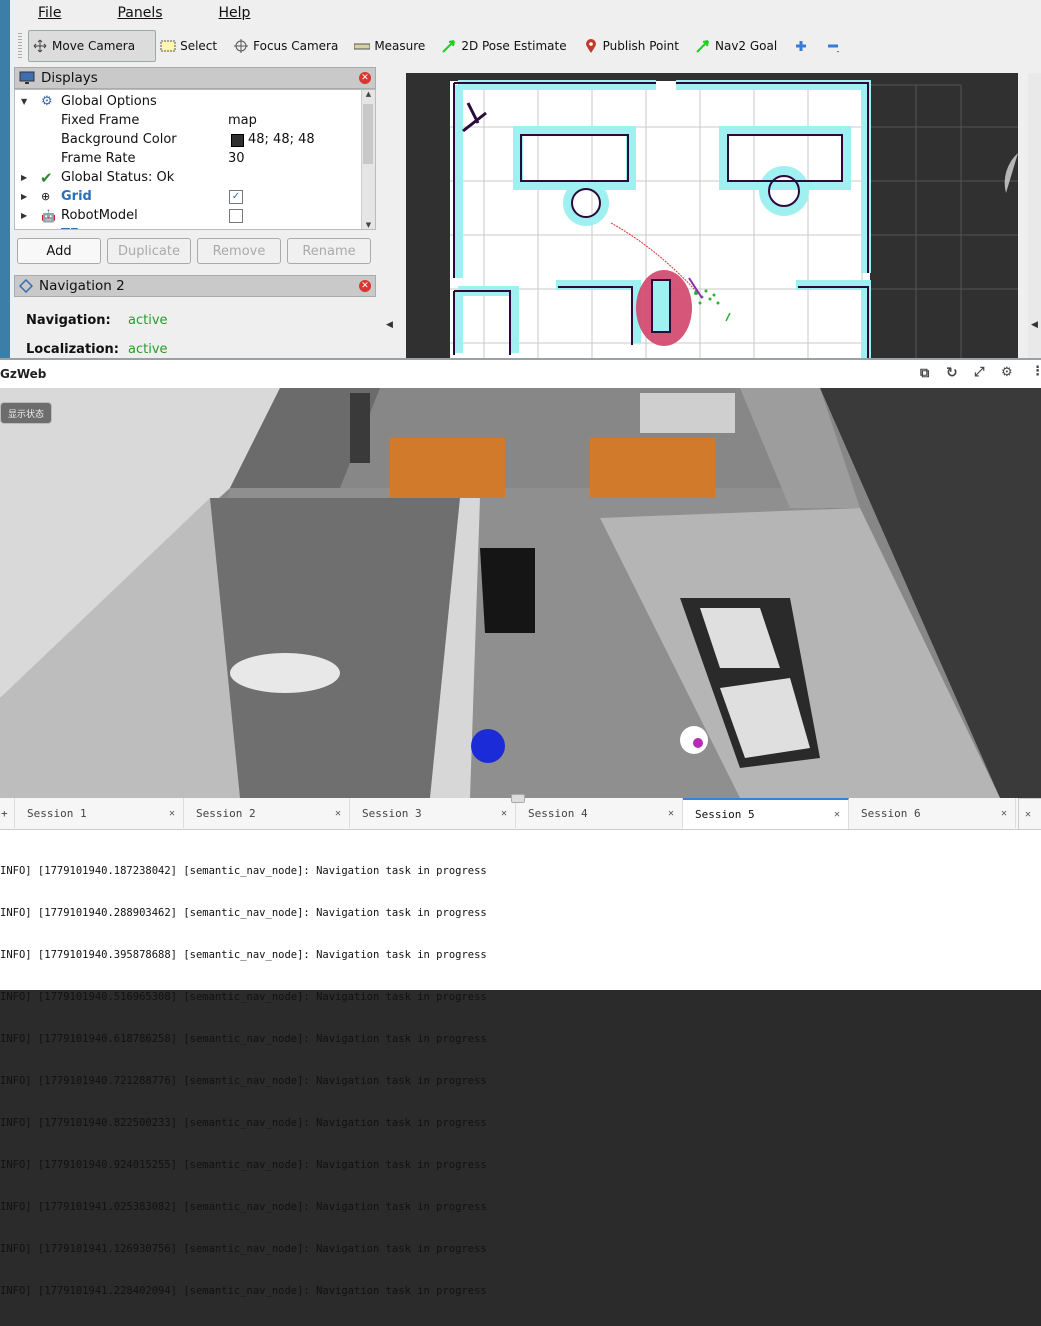 This screenshot has height=1326, width=1041. Describe the element at coordinates (26, 286) in the screenshot. I see `diamond-icon` at that location.